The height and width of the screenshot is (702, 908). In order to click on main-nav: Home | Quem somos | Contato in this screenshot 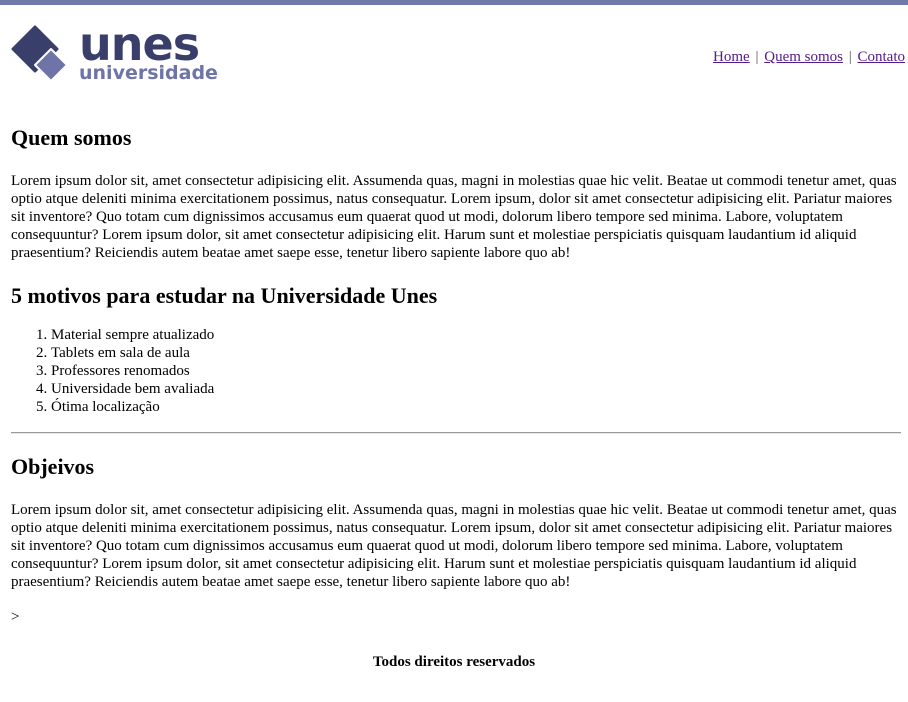, I will do `click(809, 57)`.